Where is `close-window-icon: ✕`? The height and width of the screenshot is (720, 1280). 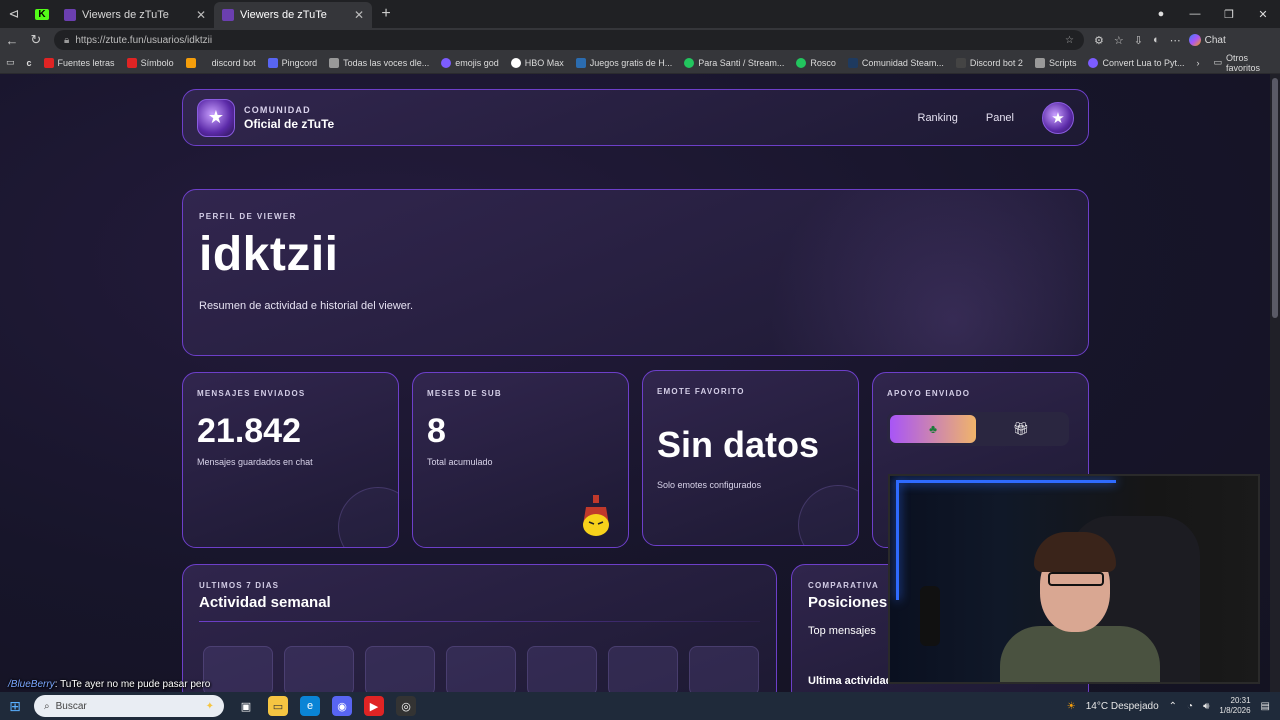
close-window-icon: ✕ is located at coordinates (1263, 14).